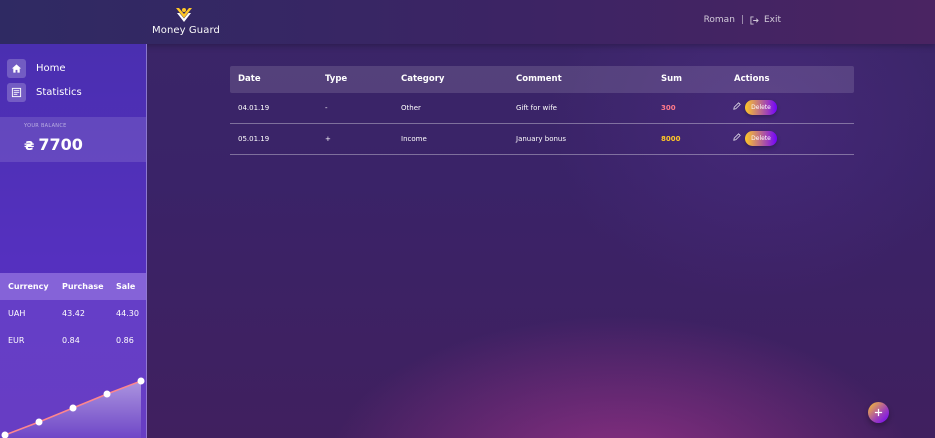  I want to click on transactions-header-row: Date Type Category Comment Sum Actions, so click(542, 79).